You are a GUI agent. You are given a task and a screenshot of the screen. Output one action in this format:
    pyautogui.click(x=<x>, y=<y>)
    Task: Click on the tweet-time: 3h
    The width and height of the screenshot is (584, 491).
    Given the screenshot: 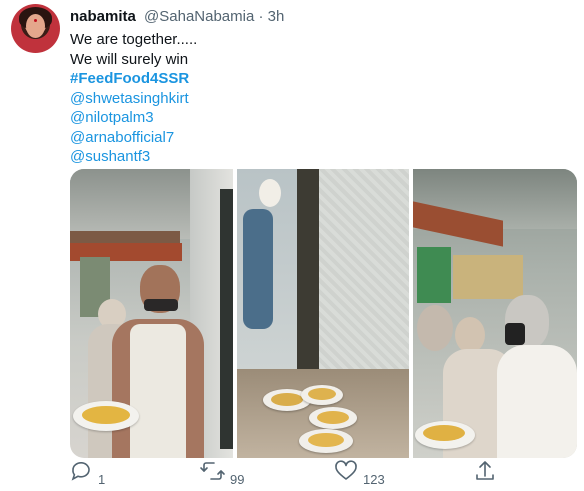 What is the action you would take?
    pyautogui.click(x=276, y=16)
    